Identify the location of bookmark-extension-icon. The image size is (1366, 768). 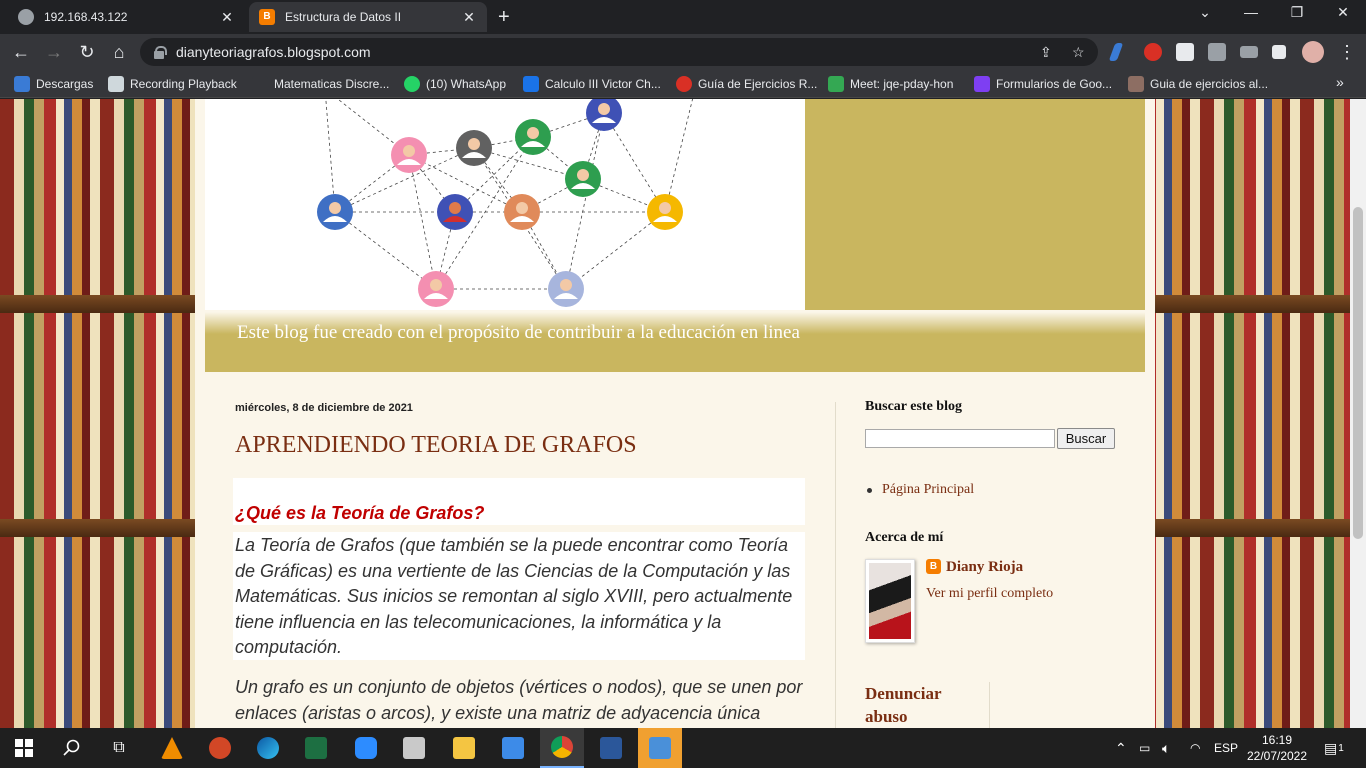
(1185, 52).